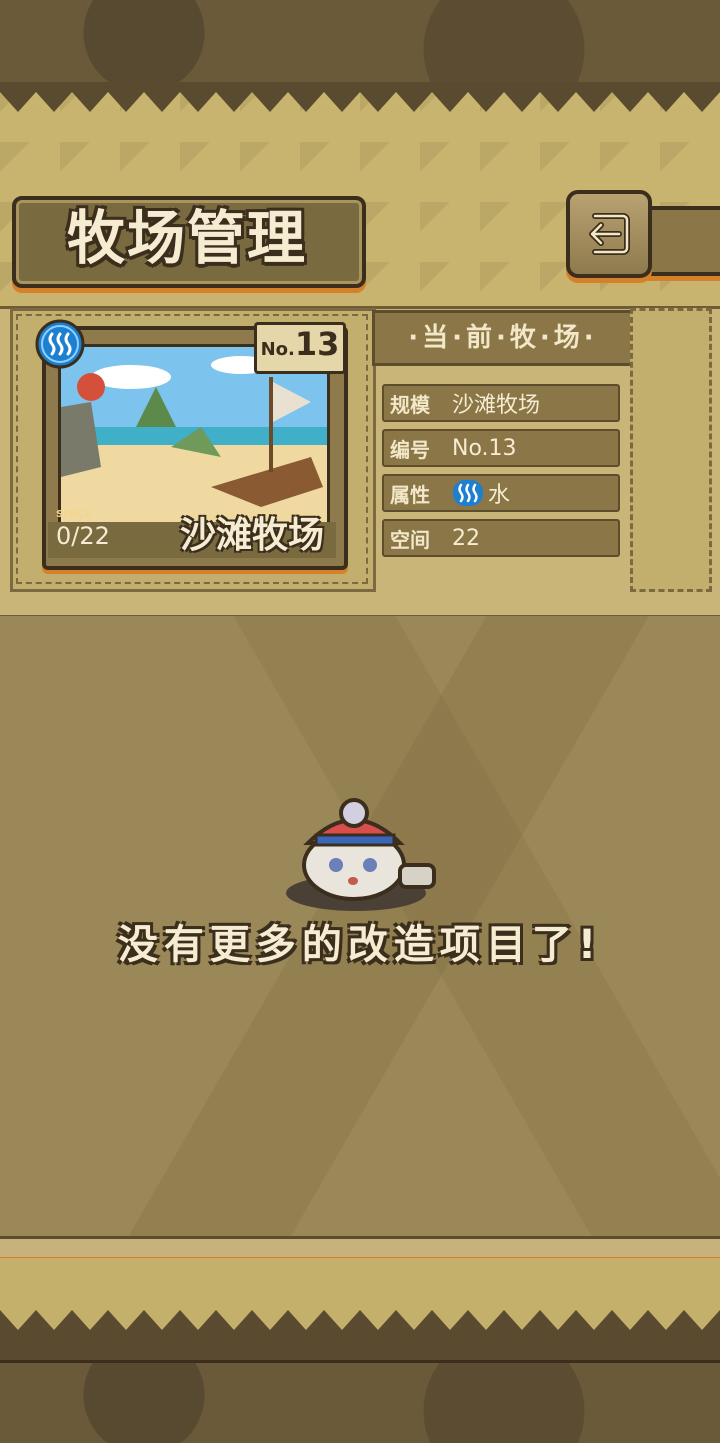  I want to click on info-label: 规模, so click(410, 404).